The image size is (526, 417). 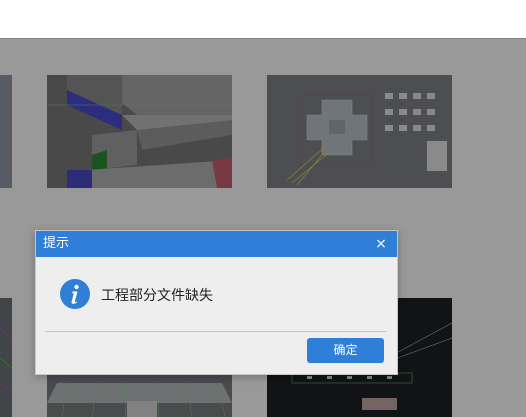 I want to click on close-icon: ×, so click(x=381, y=244).